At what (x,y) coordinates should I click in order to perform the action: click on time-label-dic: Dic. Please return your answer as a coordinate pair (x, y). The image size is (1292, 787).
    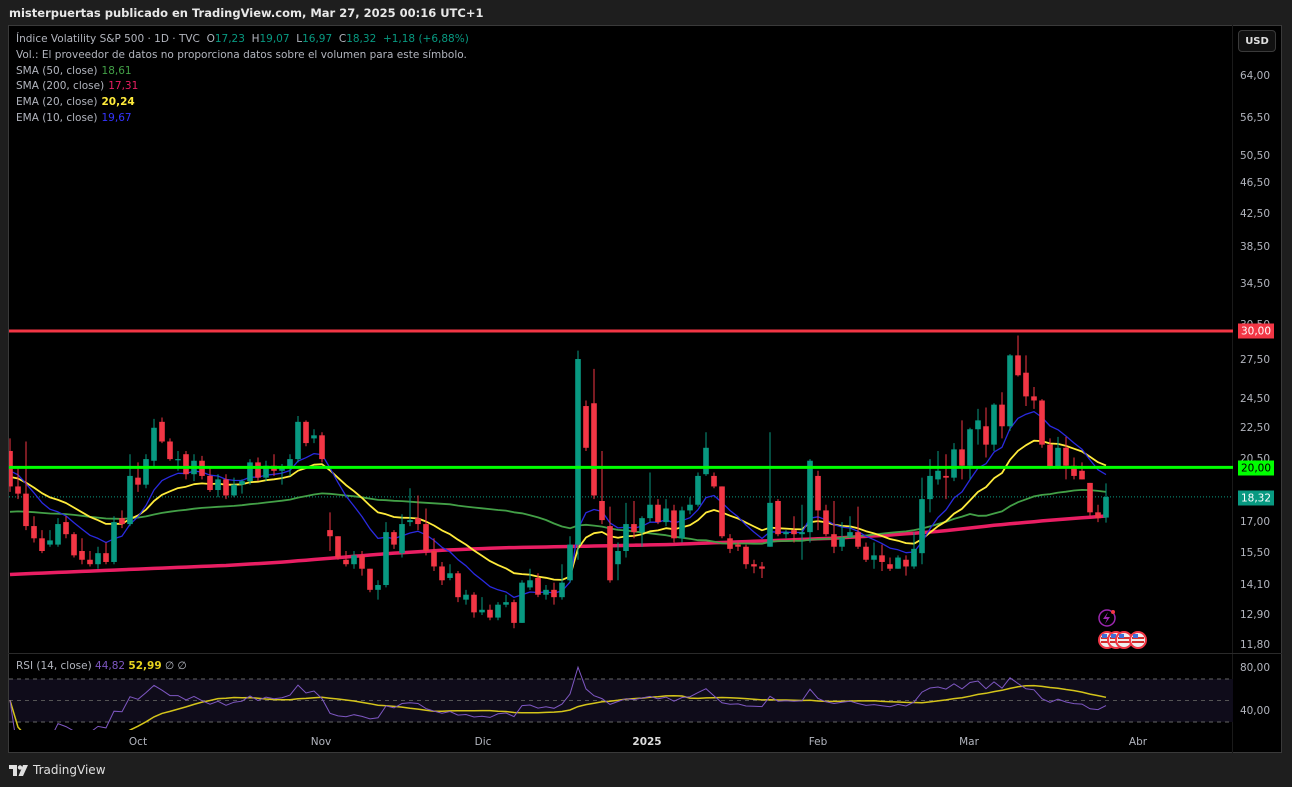
    Looking at the image, I should click on (483, 742).